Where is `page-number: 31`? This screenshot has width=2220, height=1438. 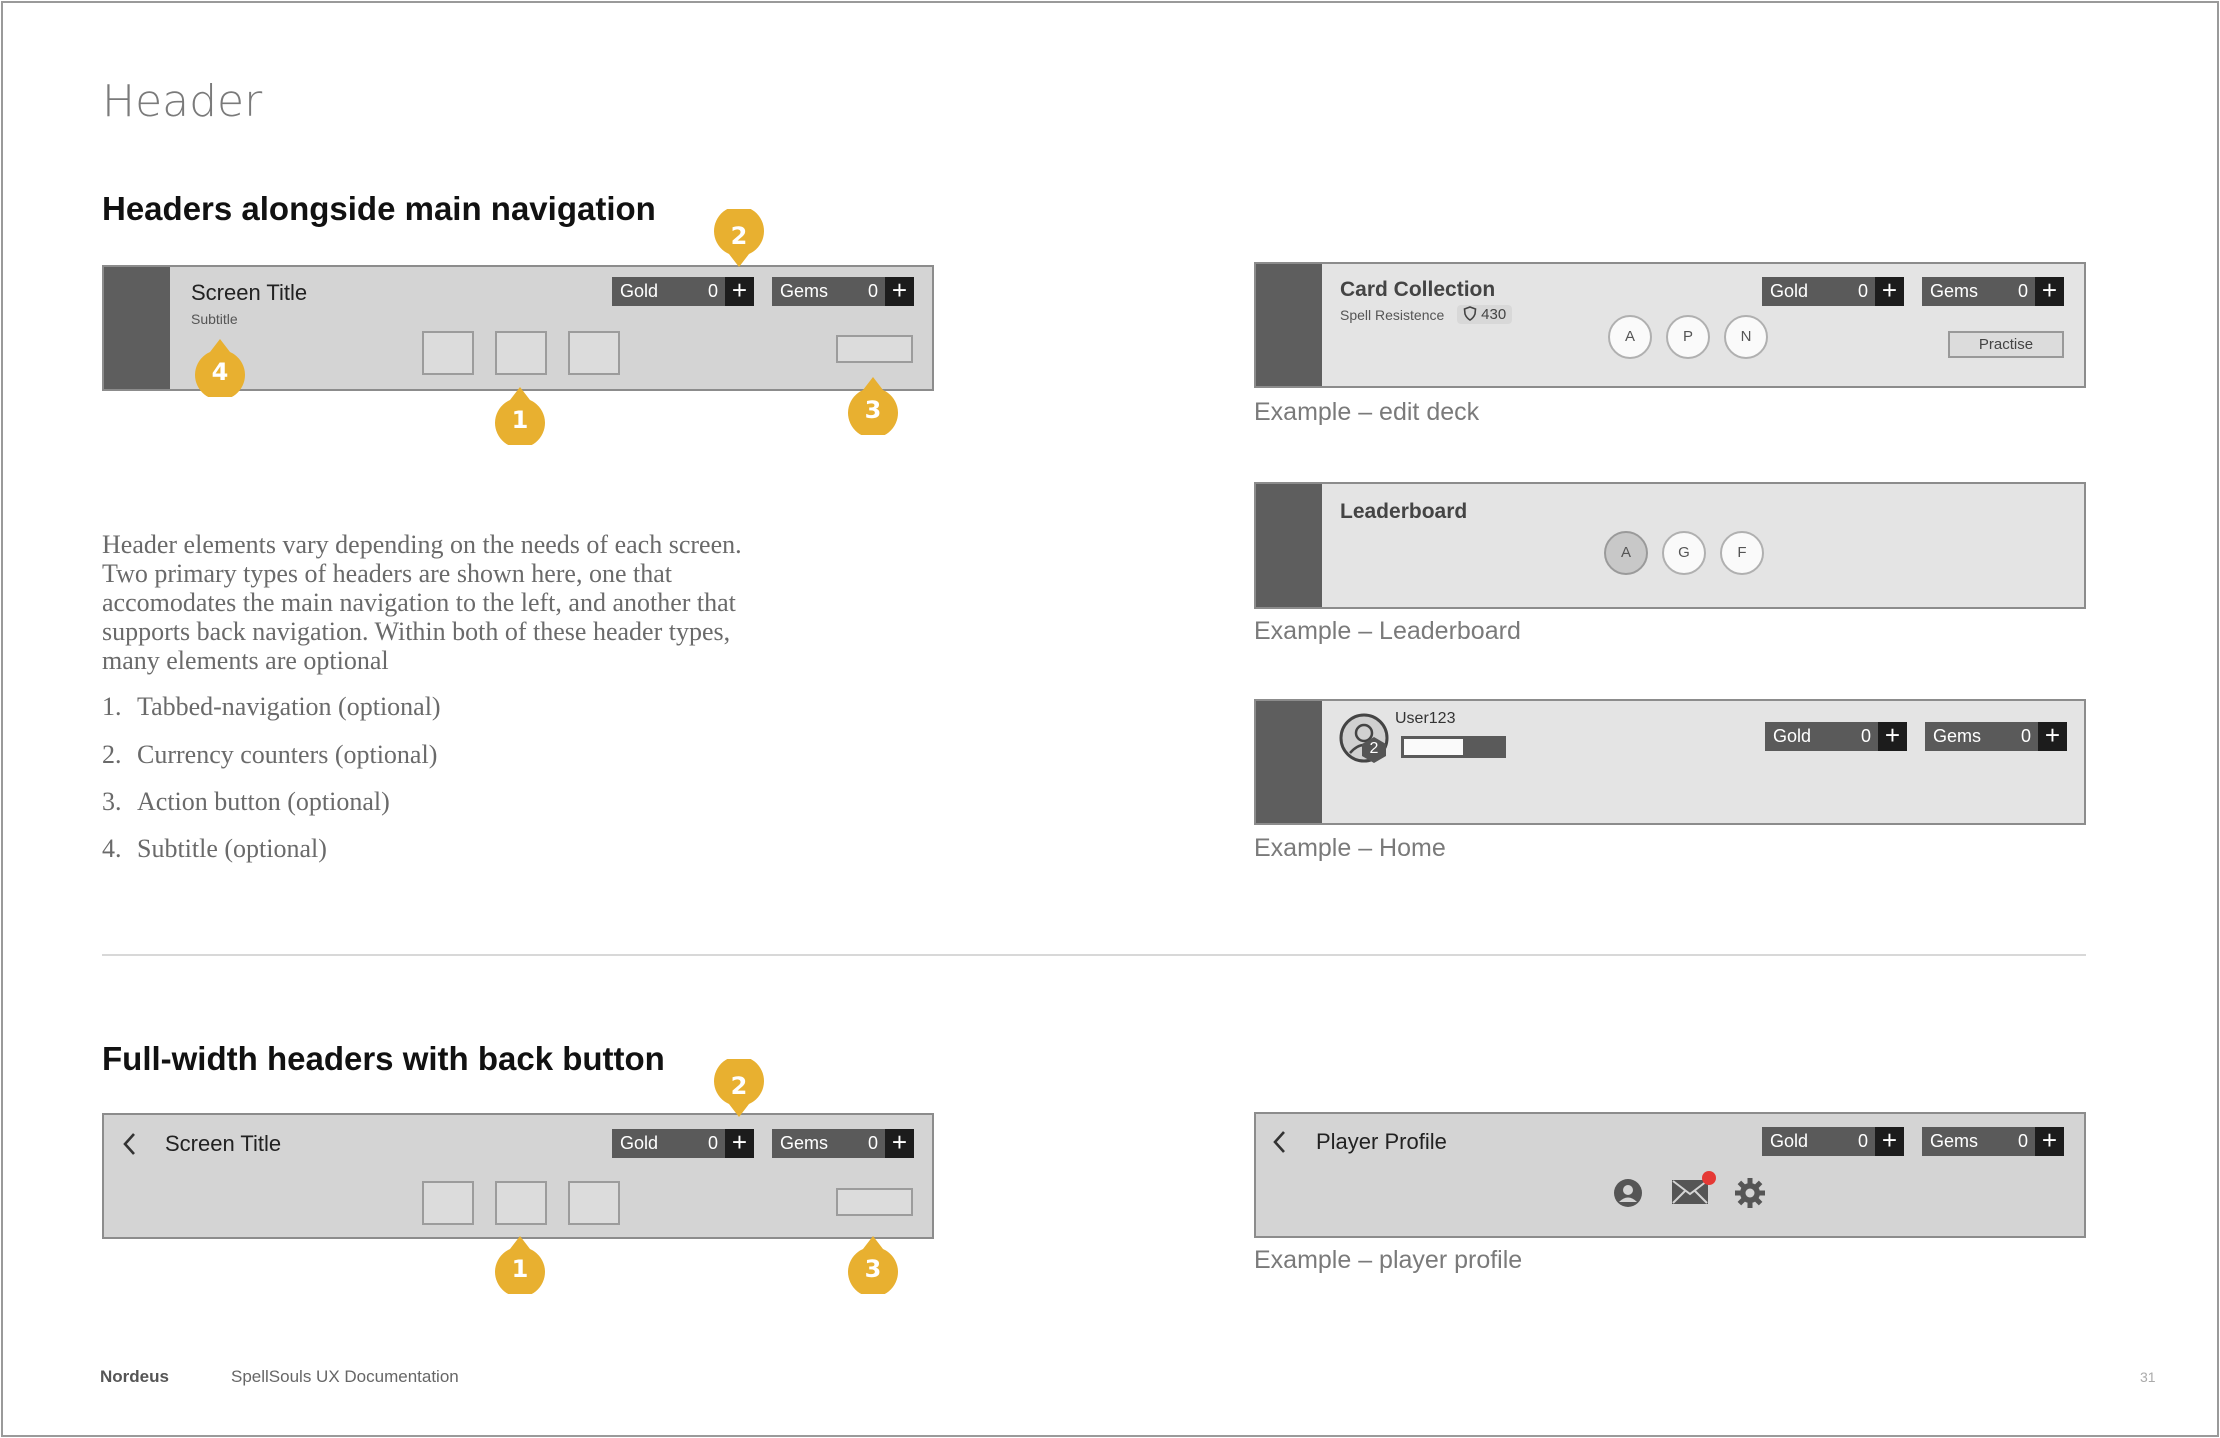
page-number: 31 is located at coordinates (2148, 1377).